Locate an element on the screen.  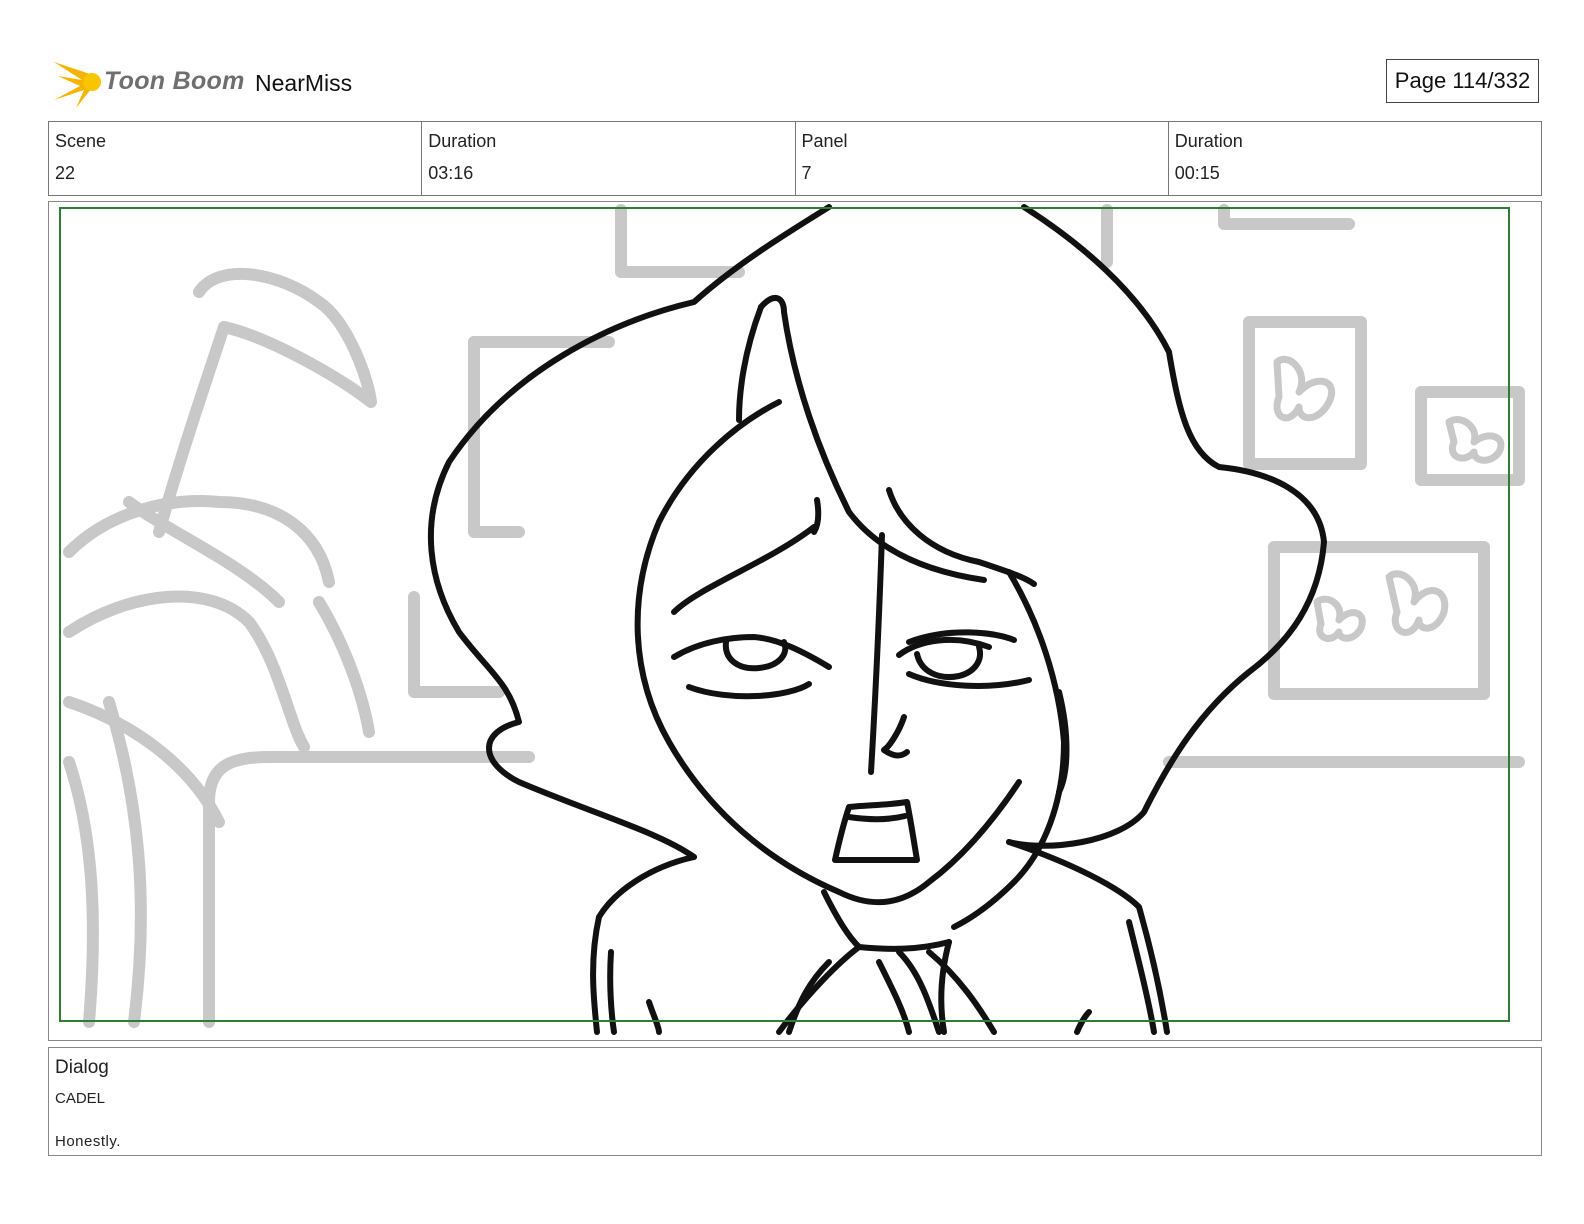
panel-value: 7 is located at coordinates (806, 173).